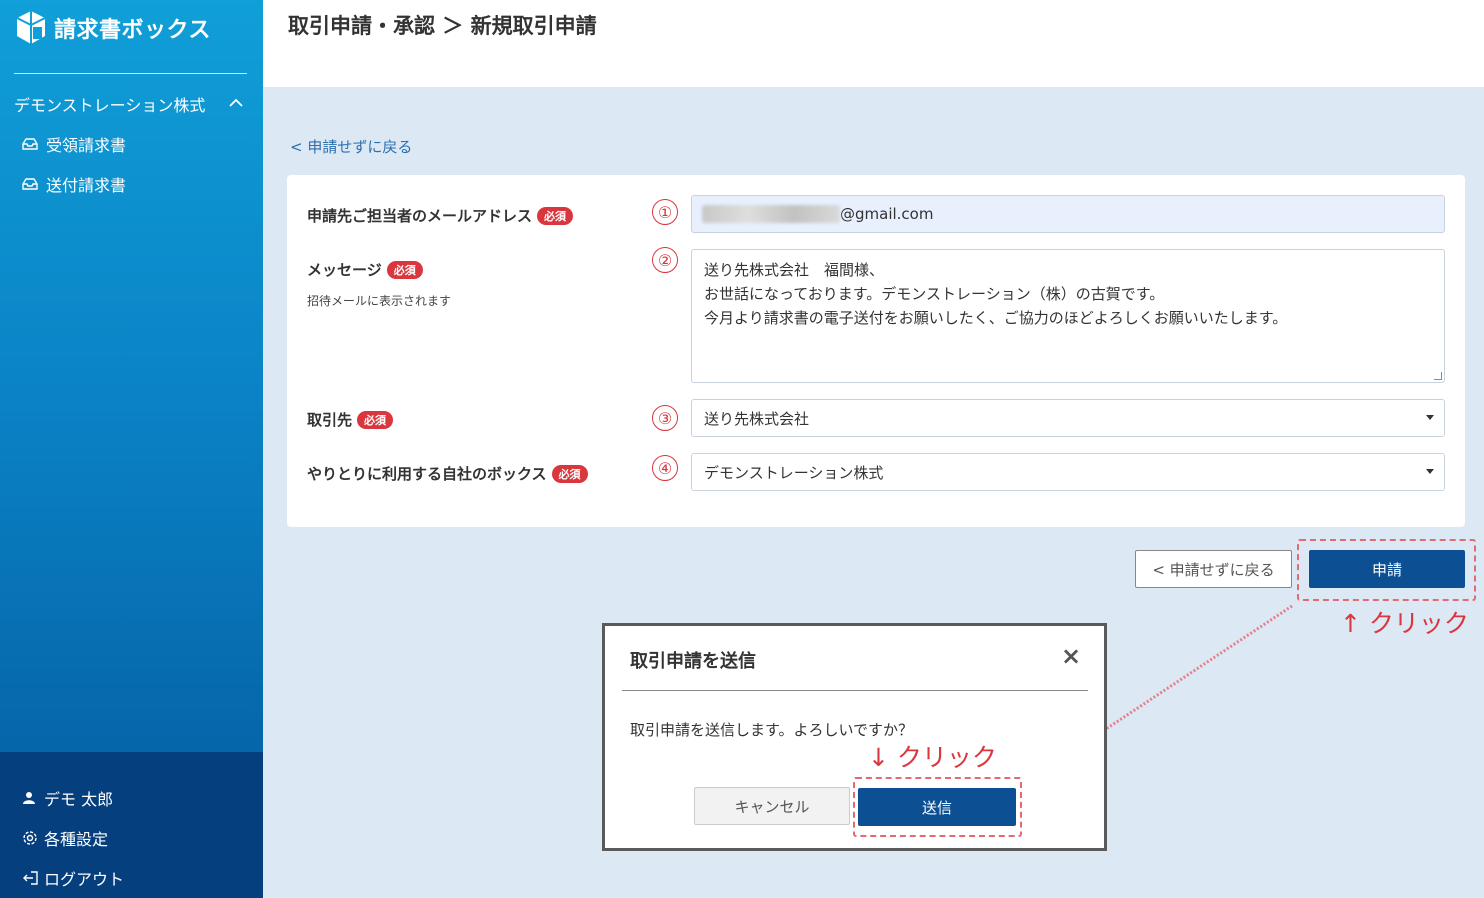 Image resolution: width=1484 pixels, height=898 pixels. I want to click on close-icon: ×, so click(1071, 656).